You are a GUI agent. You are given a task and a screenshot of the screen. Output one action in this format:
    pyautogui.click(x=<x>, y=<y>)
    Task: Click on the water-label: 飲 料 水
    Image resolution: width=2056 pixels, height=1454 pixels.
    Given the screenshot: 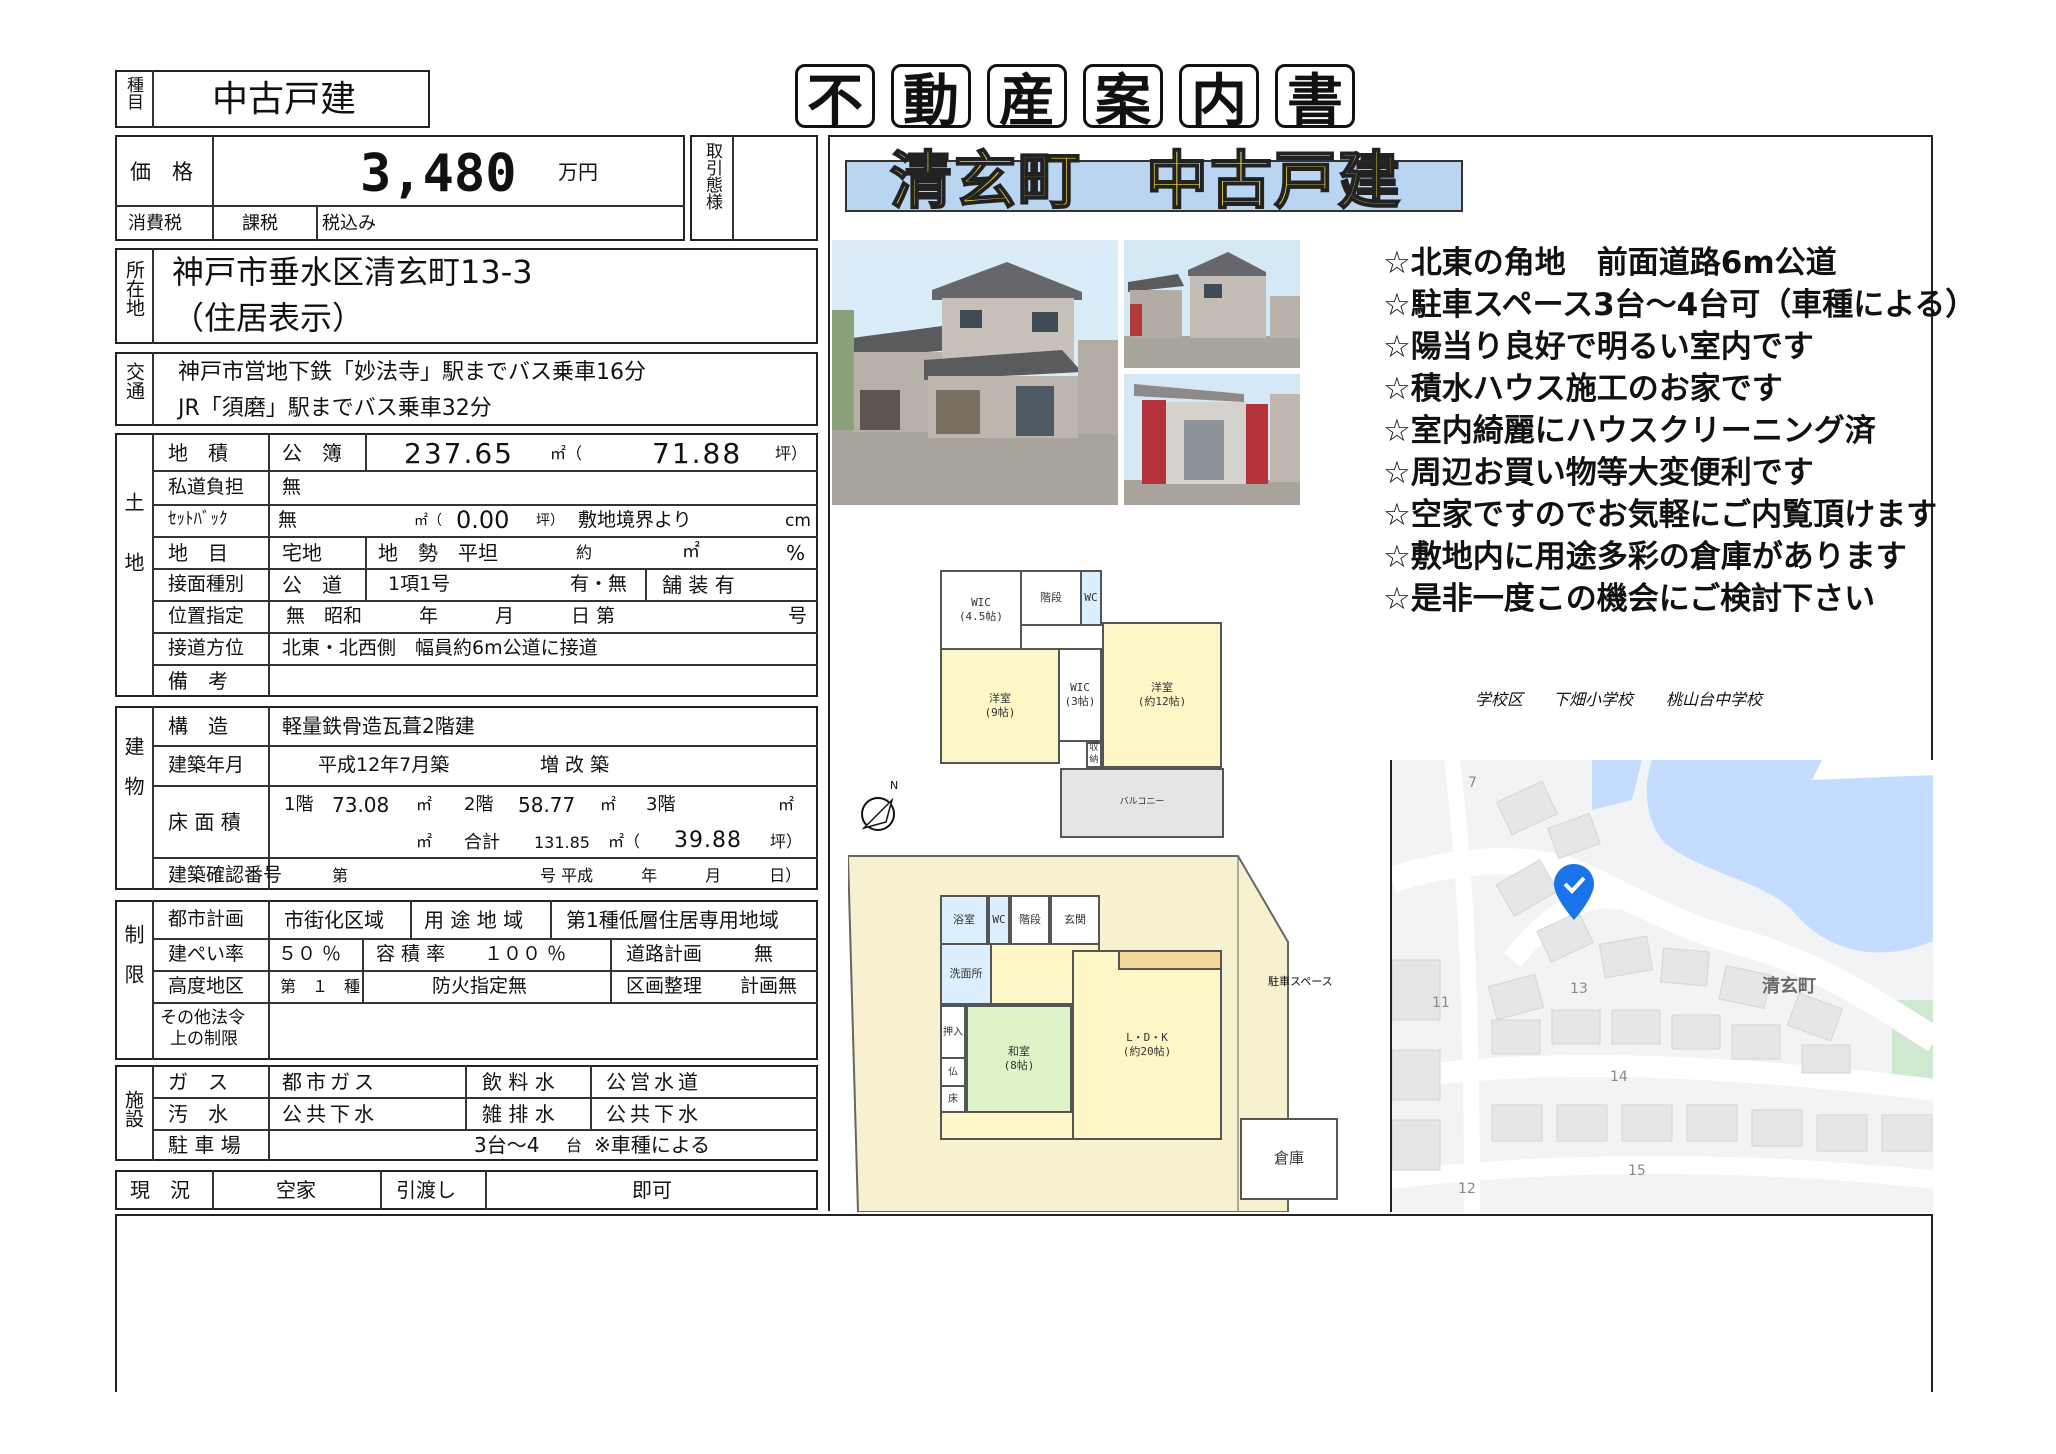 What is the action you would take?
    pyautogui.click(x=518, y=1082)
    